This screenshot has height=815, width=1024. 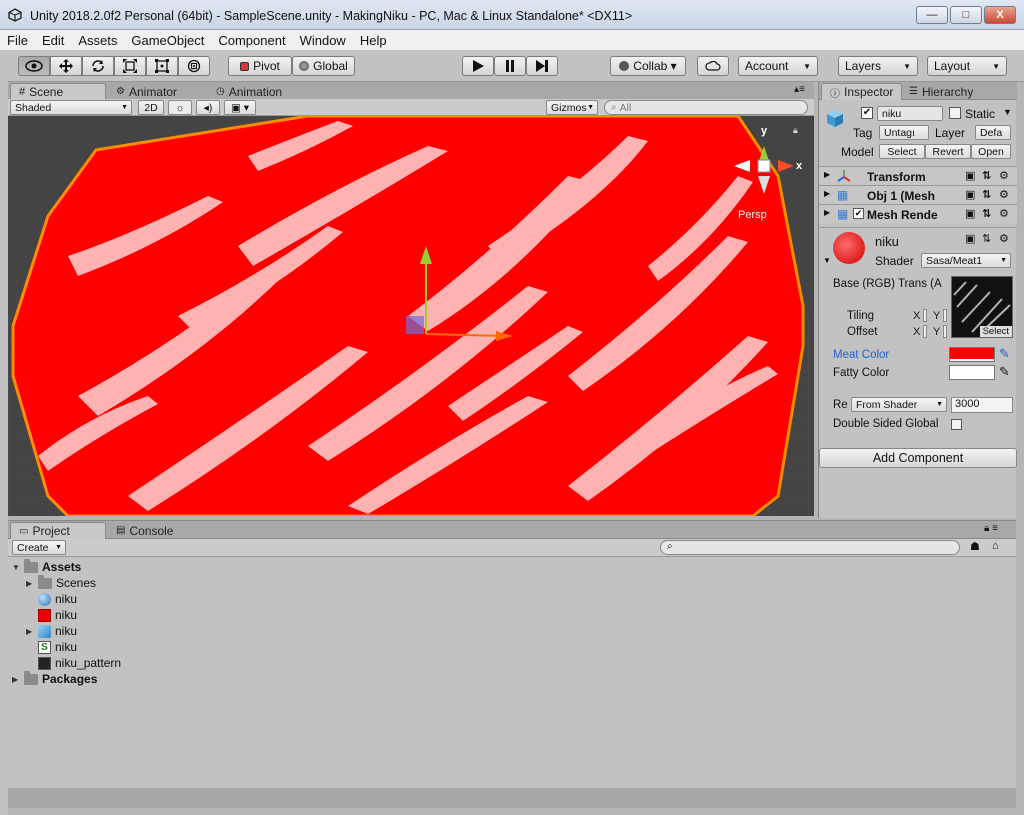 What do you see at coordinates (144, 530) in the screenshot?
I see `tab-console: ▤ Console` at bounding box center [144, 530].